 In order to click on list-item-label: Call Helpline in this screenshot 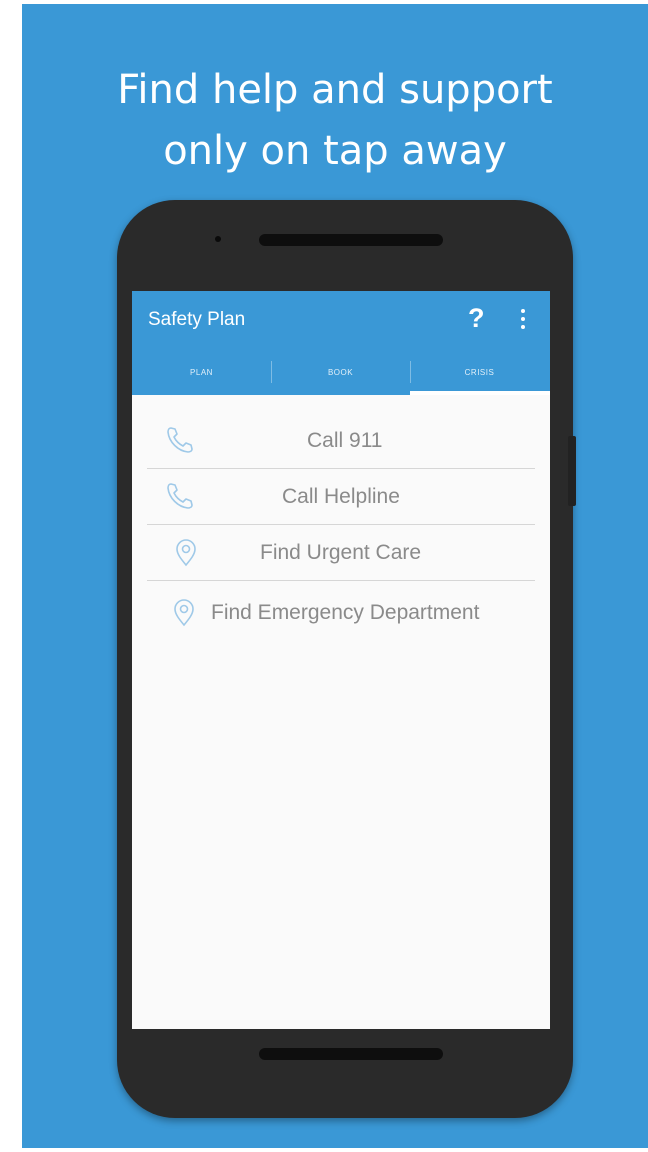, I will do `click(341, 496)`.